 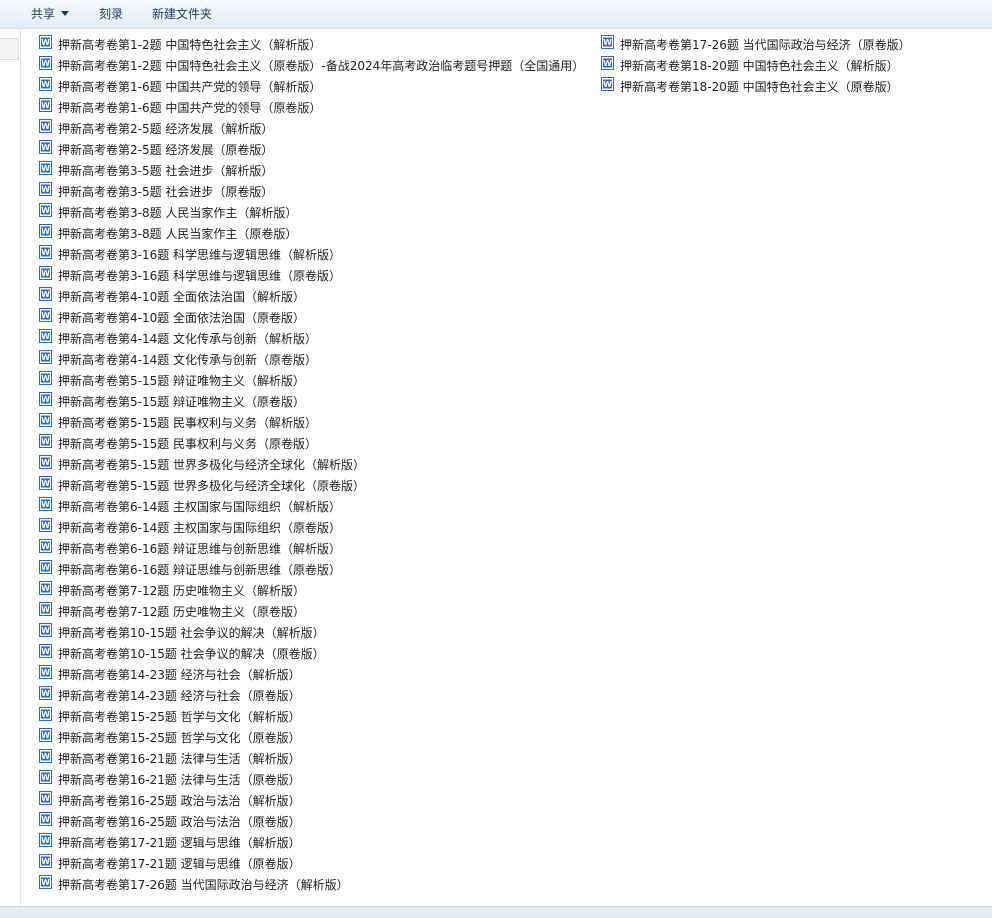 What do you see at coordinates (311, 822) in the screenshot?
I see `file-item: W 押新高考卷第16-25题 政治与法治（原卷版）` at bounding box center [311, 822].